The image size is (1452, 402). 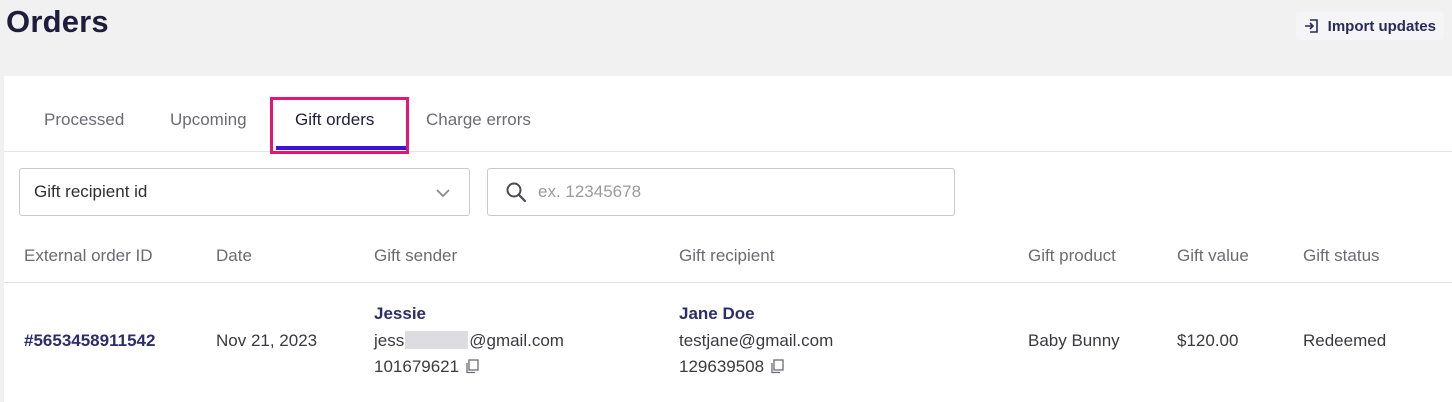 I want to click on gift-sender-id-value: 101679621, so click(x=417, y=366).